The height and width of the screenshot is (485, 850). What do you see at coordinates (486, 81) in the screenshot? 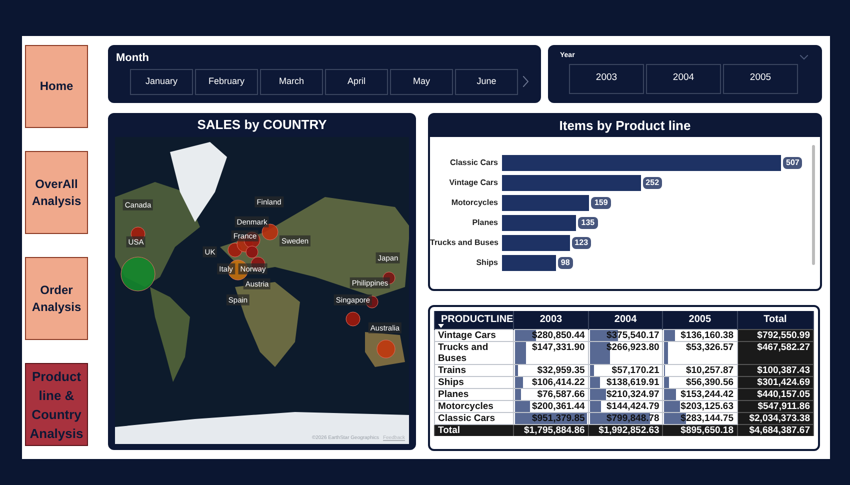
I see `month-option: June` at bounding box center [486, 81].